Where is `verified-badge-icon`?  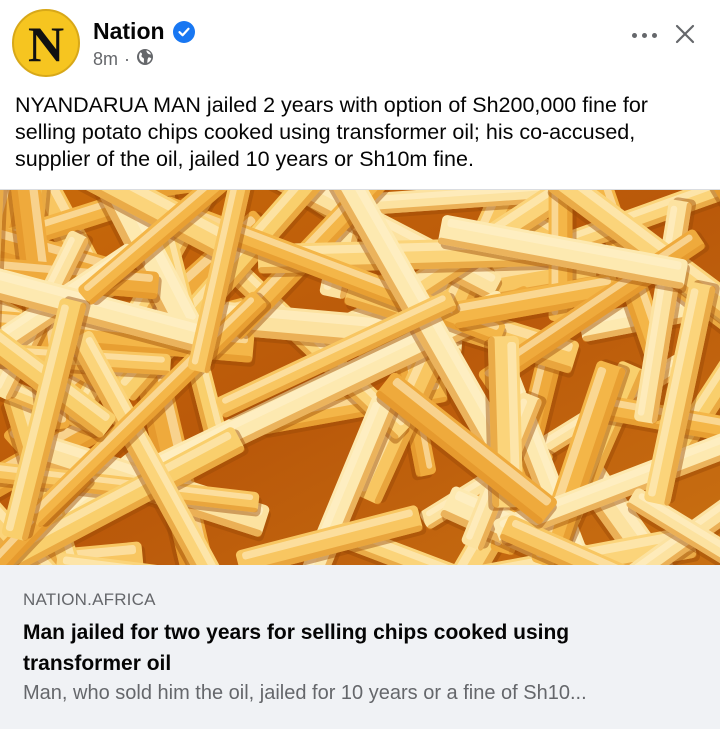 verified-badge-icon is located at coordinates (183, 31).